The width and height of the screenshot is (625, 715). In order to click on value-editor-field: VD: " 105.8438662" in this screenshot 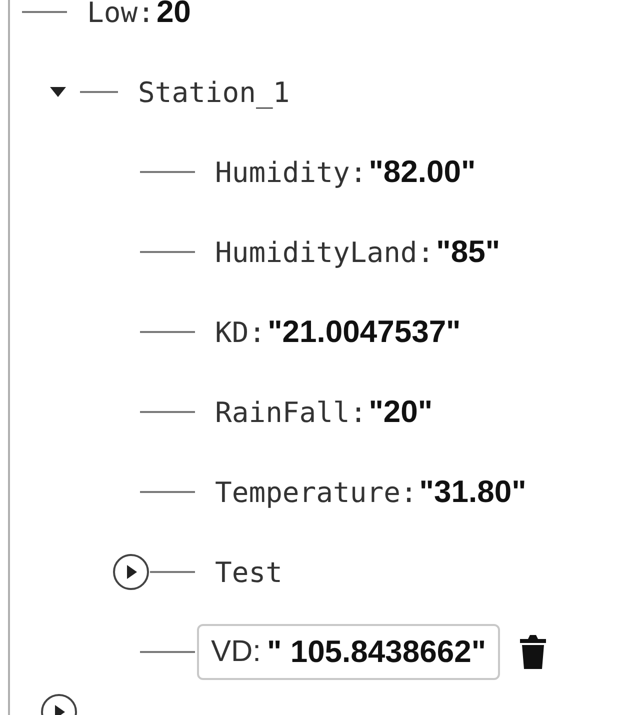, I will do `click(348, 652)`.